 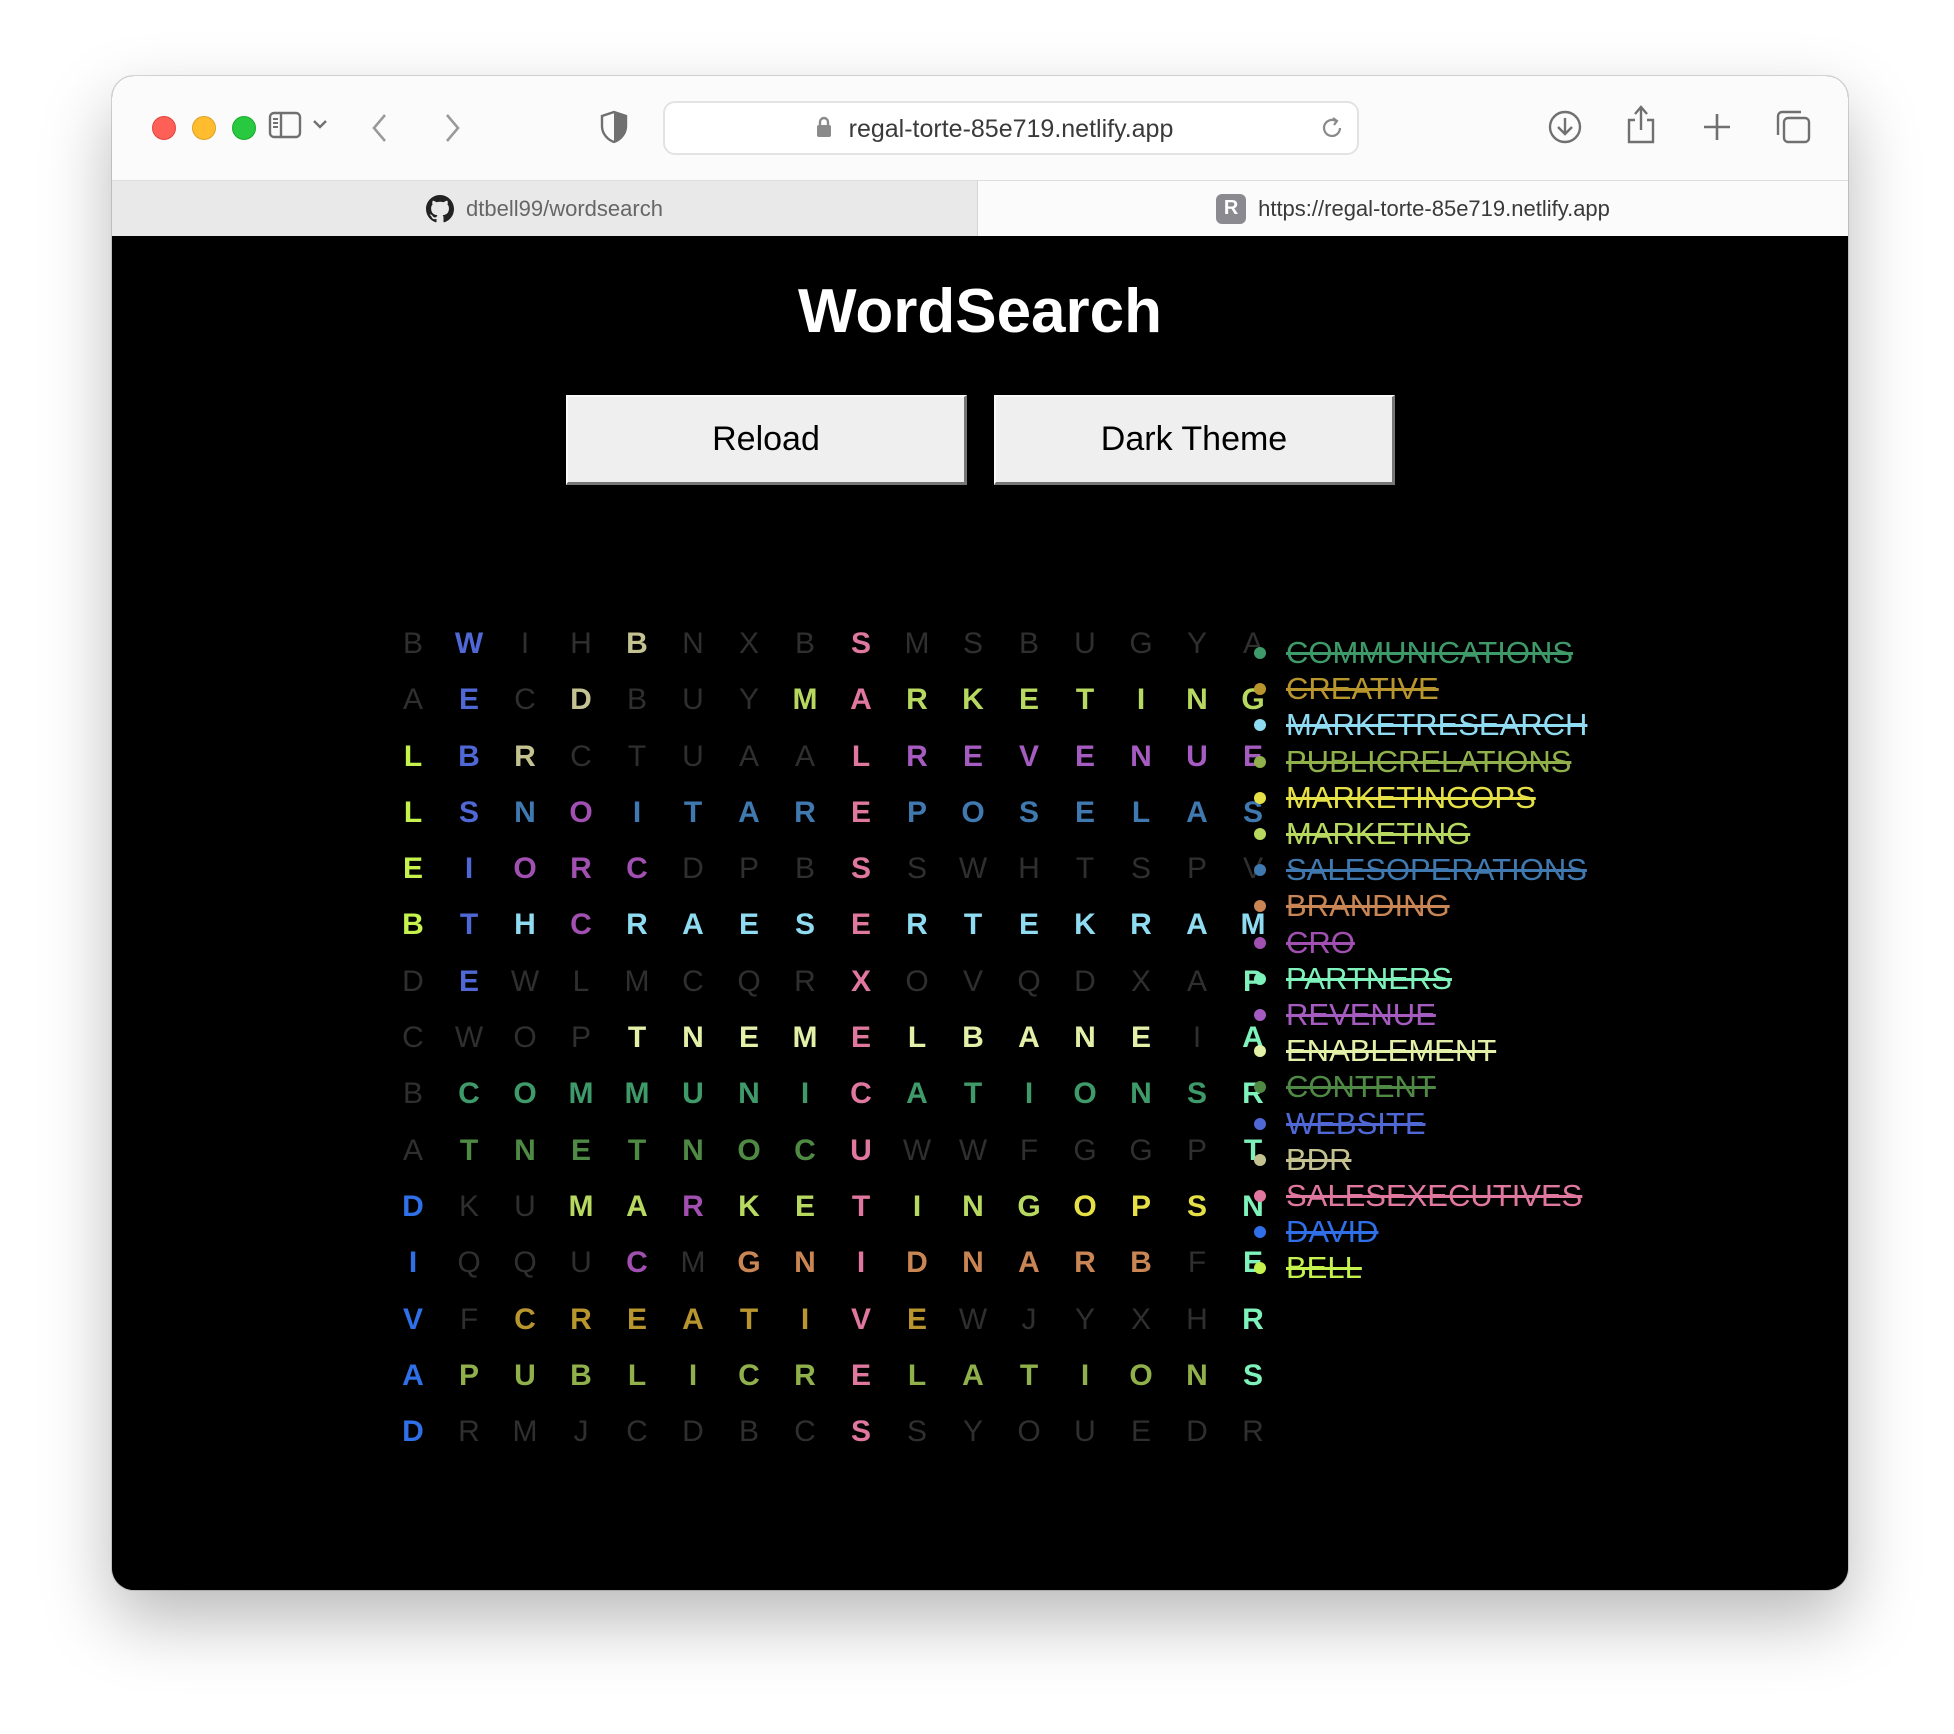 I want to click on grid-letter: Q, so click(x=749, y=982).